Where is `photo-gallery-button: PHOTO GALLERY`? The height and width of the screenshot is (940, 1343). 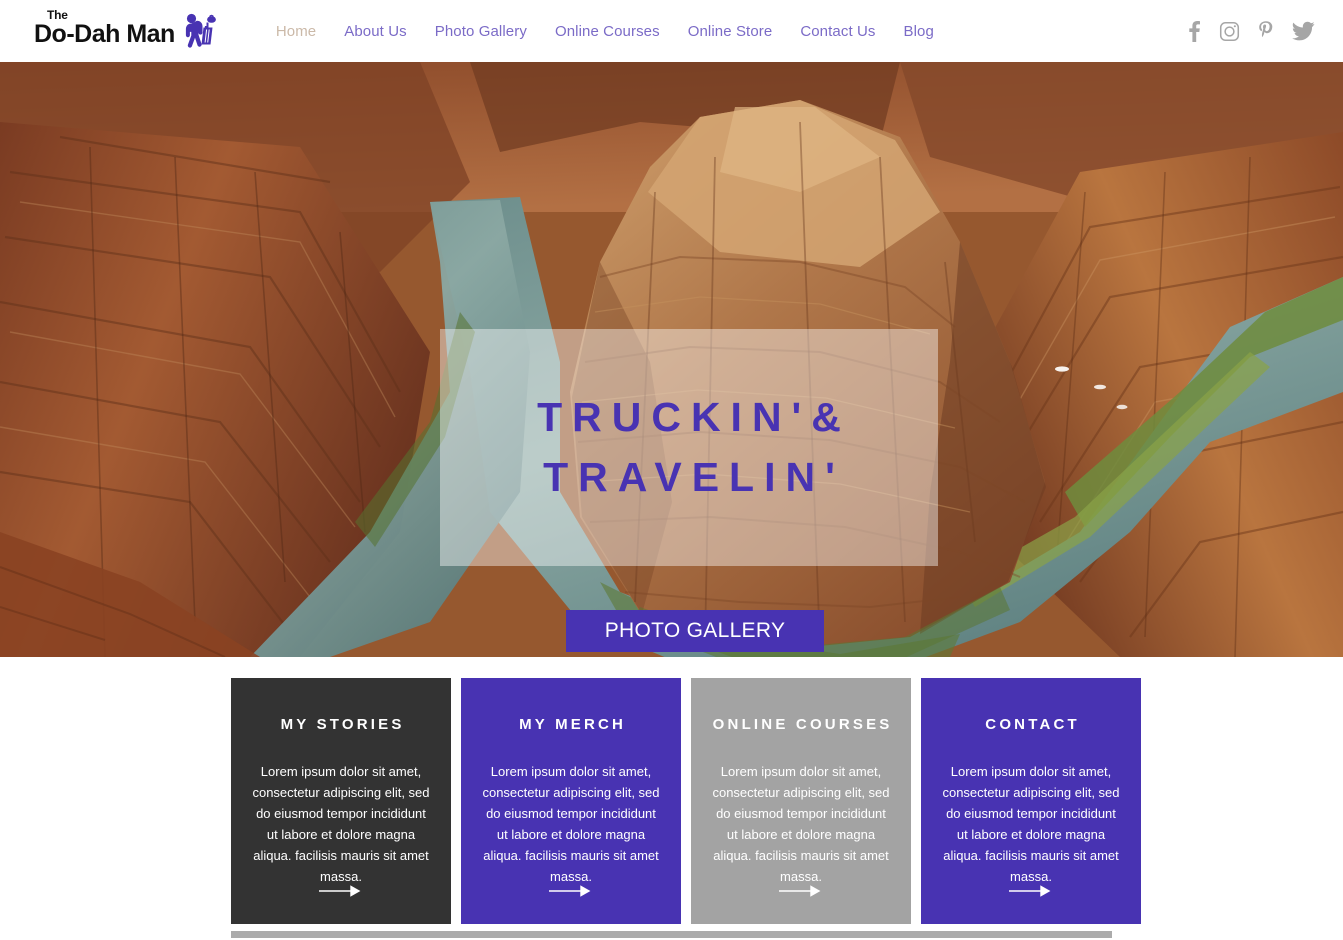
photo-gallery-button: PHOTO GALLERY is located at coordinates (695, 631).